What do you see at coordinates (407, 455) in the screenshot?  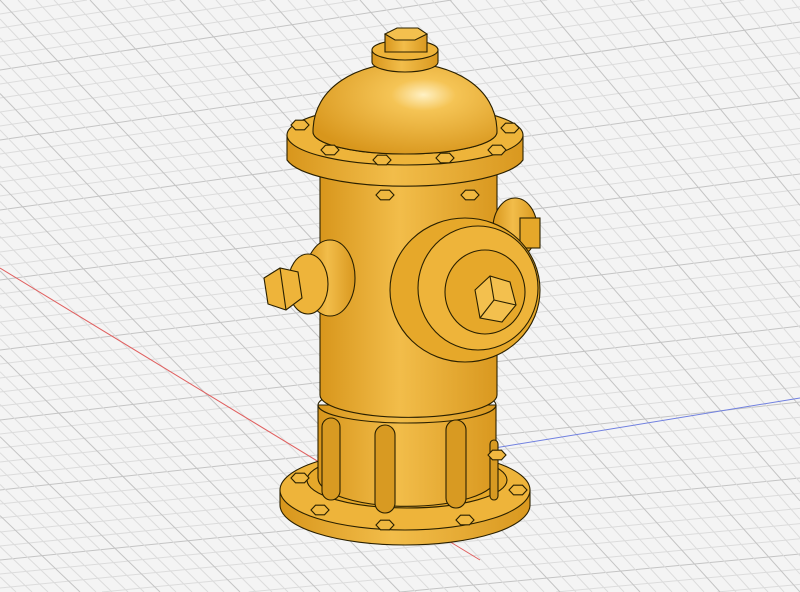 I see `lower-barrel` at bounding box center [407, 455].